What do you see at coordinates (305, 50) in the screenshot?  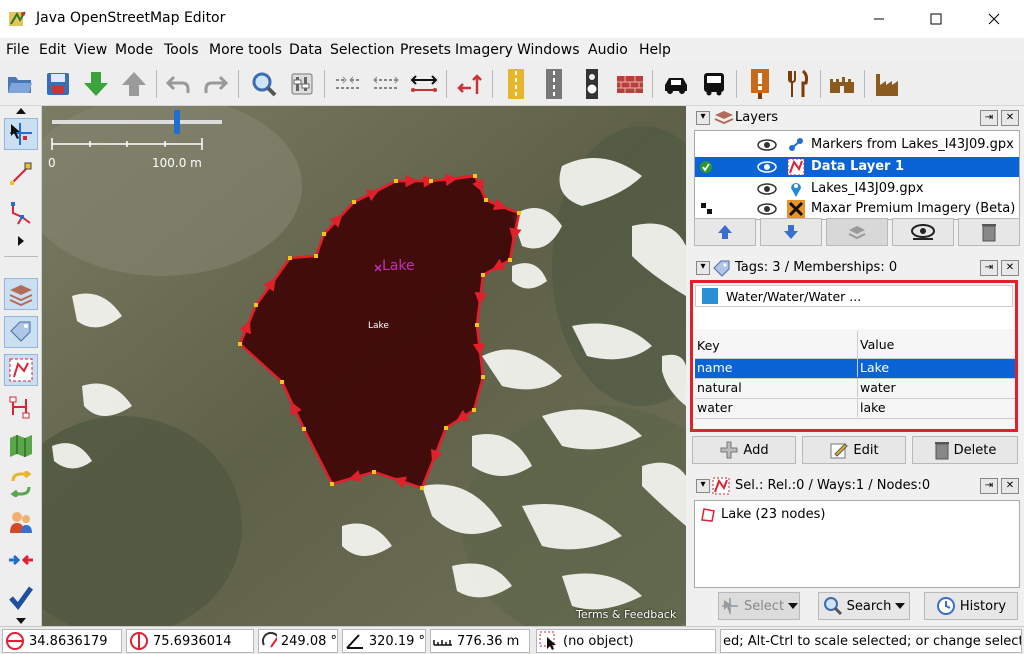 I see `menu-data: Data` at bounding box center [305, 50].